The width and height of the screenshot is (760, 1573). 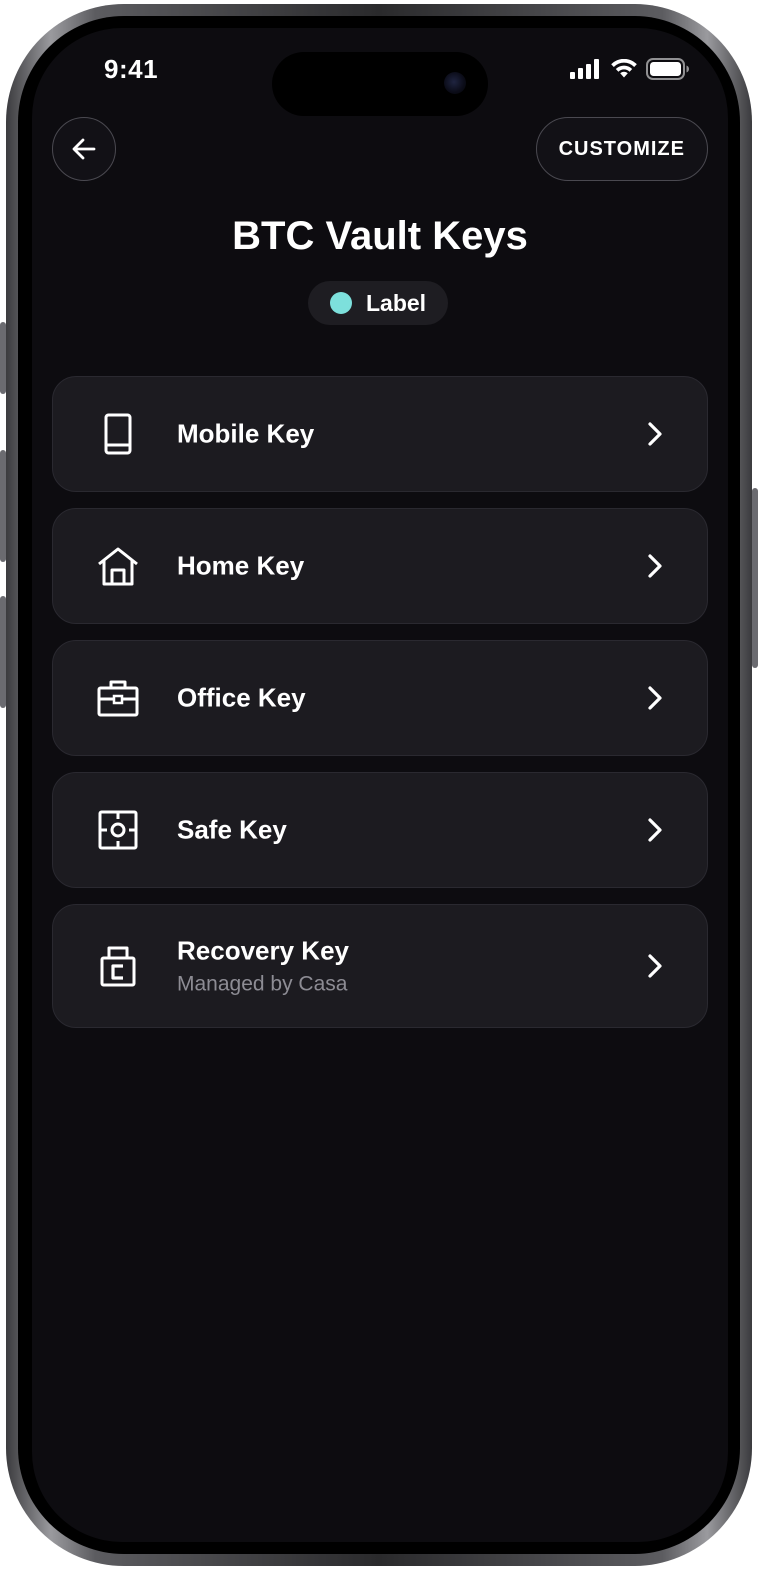 I want to click on action-button, so click(x=3, y=358).